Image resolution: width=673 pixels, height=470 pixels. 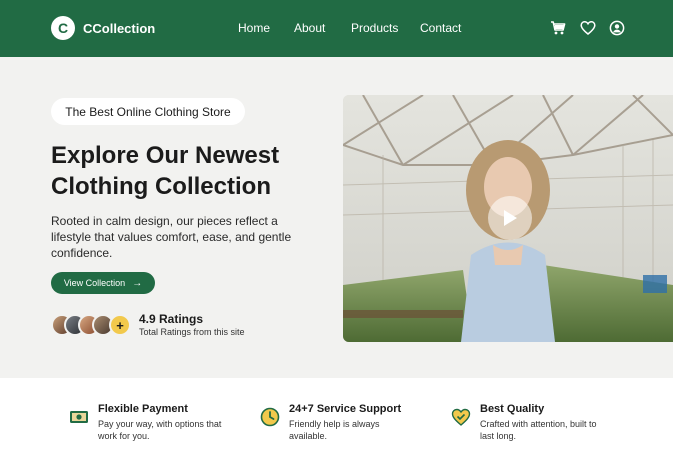 I want to click on cart-icon, so click(x=558, y=28).